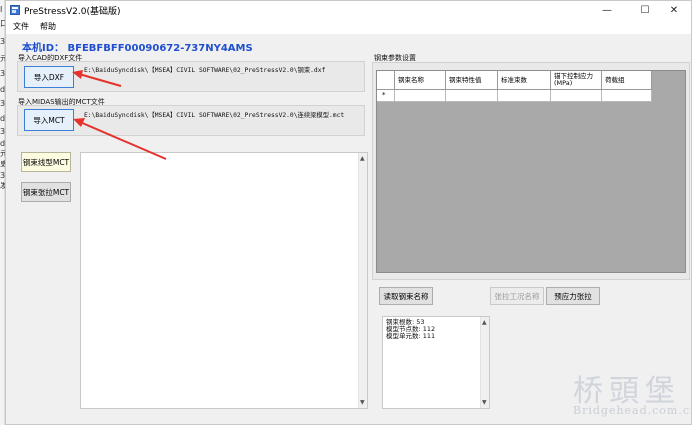 Image resolution: width=692 pixels, height=426 pixels. I want to click on info-scrollbar: ▲ ▼, so click(484, 362).